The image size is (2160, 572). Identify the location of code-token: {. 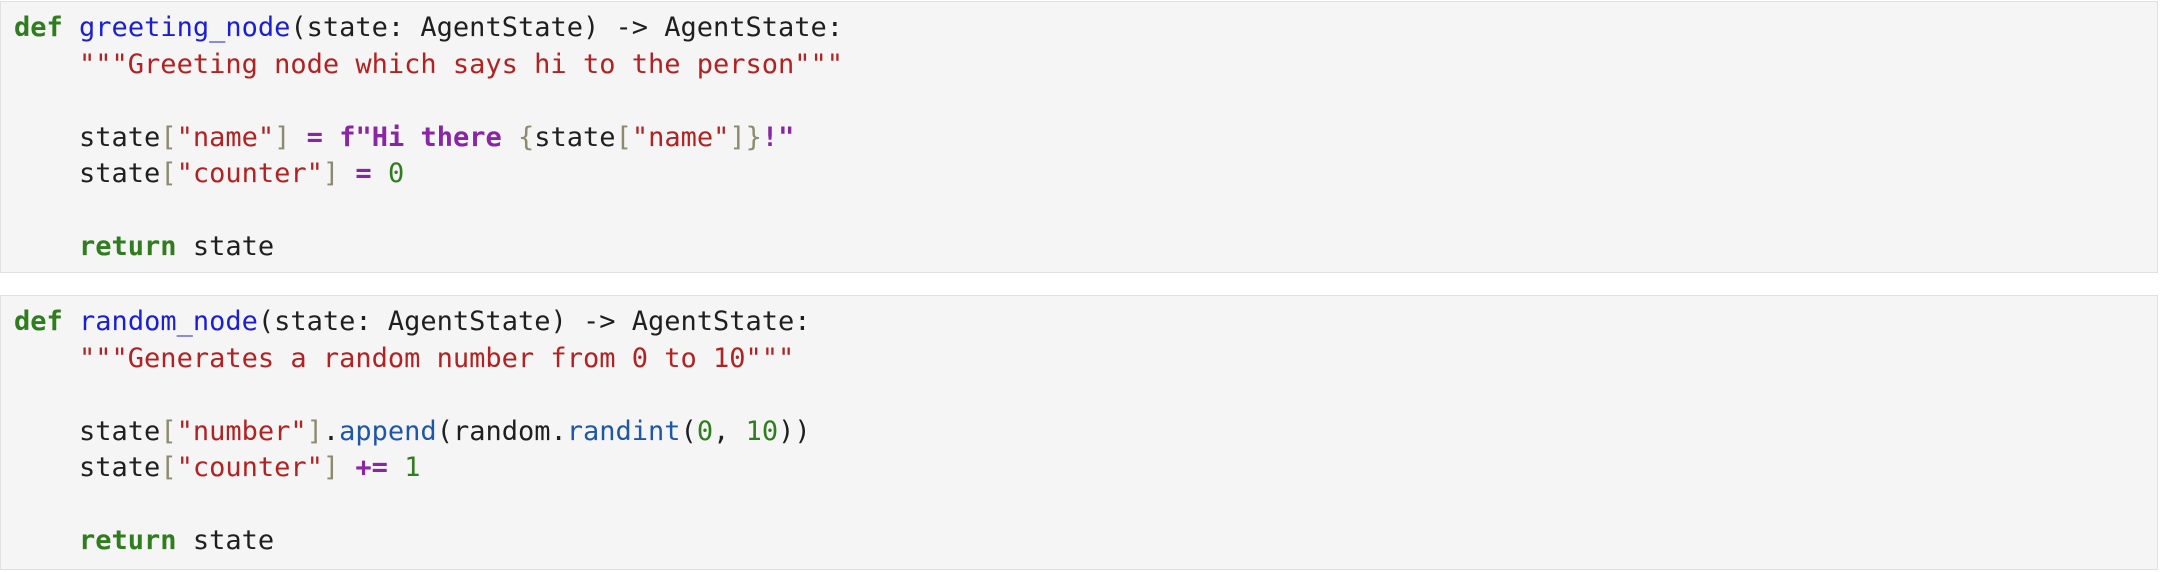
(526, 137).